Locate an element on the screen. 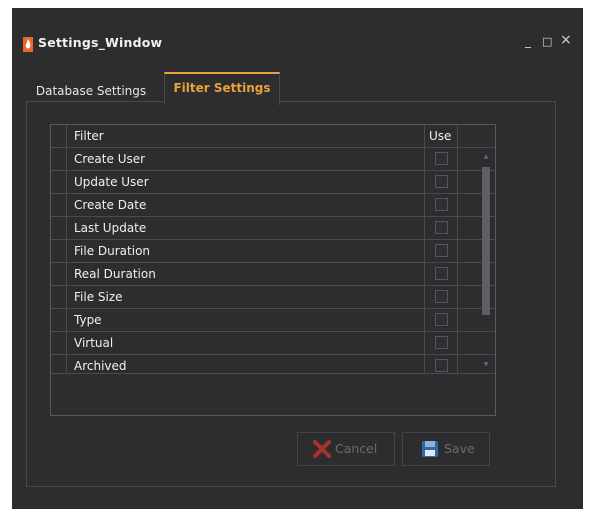 This screenshot has width=595, height=514. scroll-down-icon: ▼ is located at coordinates (486, 365).